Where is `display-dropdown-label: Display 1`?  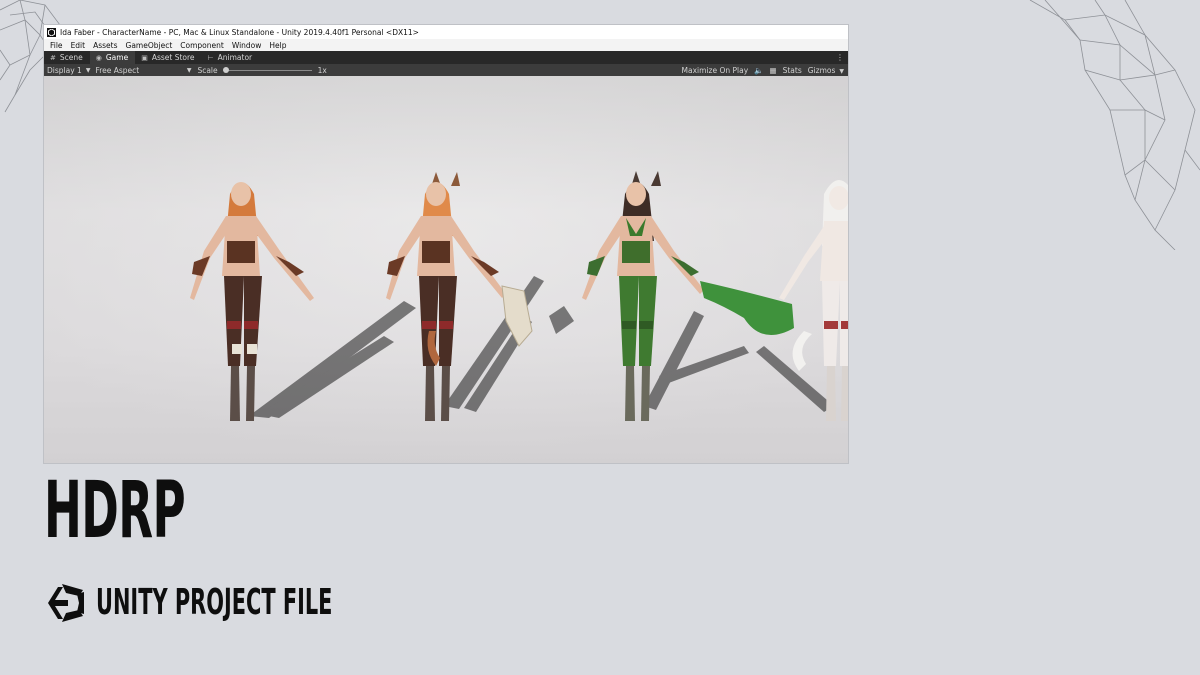 display-dropdown-label: Display 1 is located at coordinates (64, 70).